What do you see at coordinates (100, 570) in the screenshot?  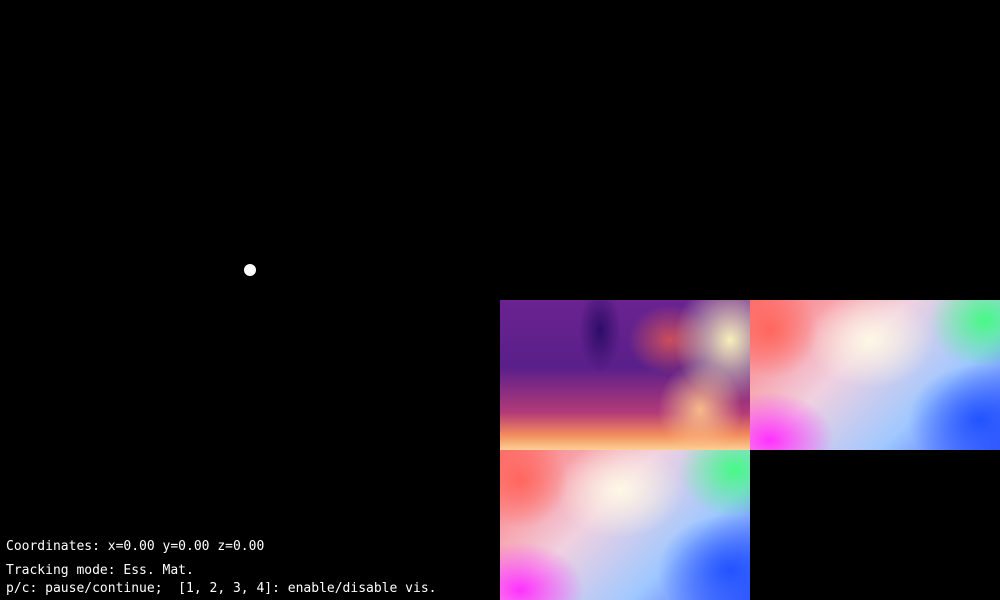 I see `tracking-mode-label: Tracking mode: Ess. Mat.` at bounding box center [100, 570].